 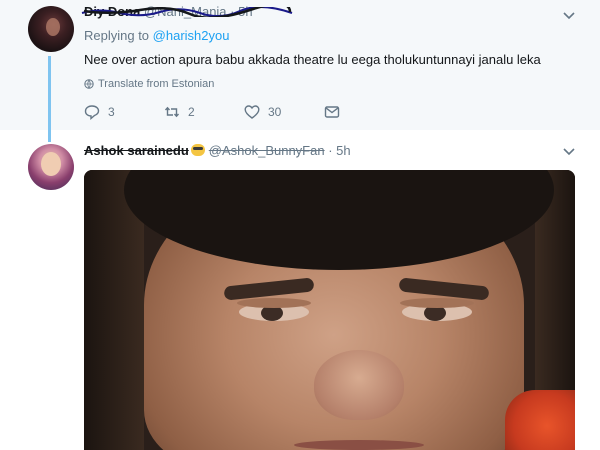 I want to click on user-handle: @Ashok_BunnyFan, so click(x=267, y=150).